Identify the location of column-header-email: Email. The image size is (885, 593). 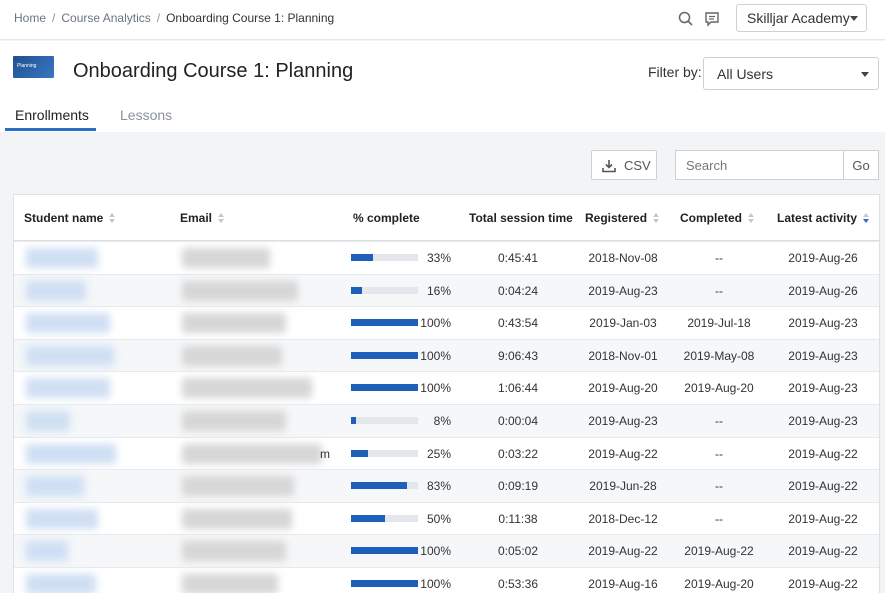
(202, 218).